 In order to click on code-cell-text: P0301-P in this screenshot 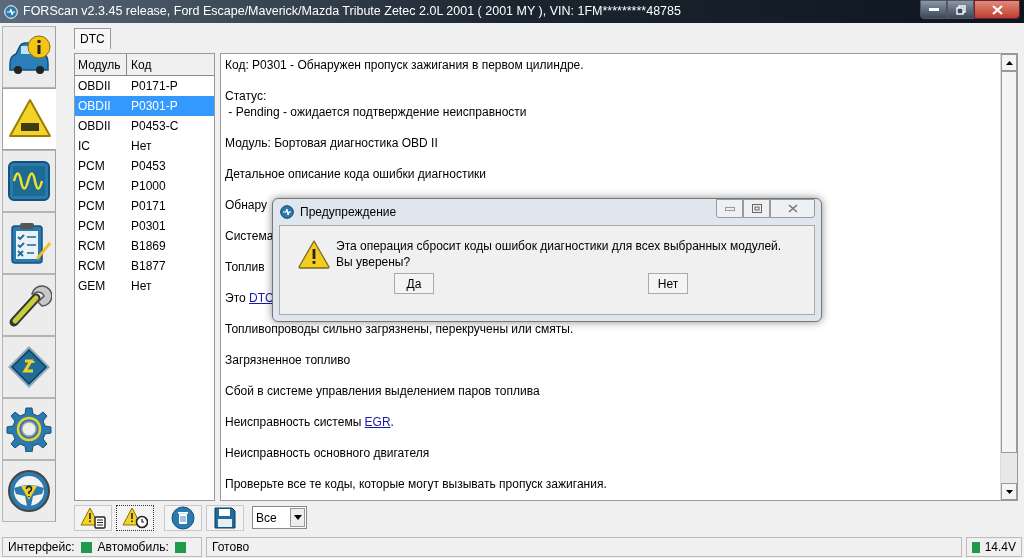, I will do `click(154, 106)`.